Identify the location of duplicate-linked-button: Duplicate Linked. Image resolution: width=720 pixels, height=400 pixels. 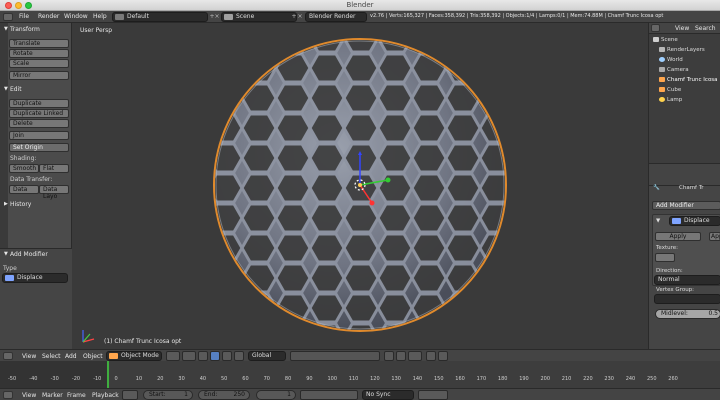
(39, 113).